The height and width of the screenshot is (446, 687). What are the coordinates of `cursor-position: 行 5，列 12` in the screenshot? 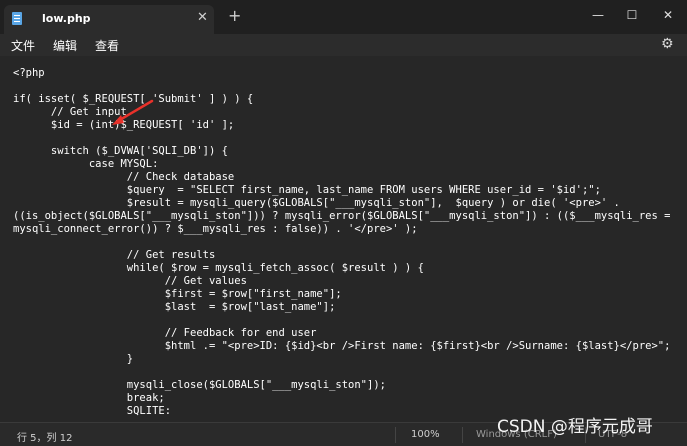 It's located at (44, 436).